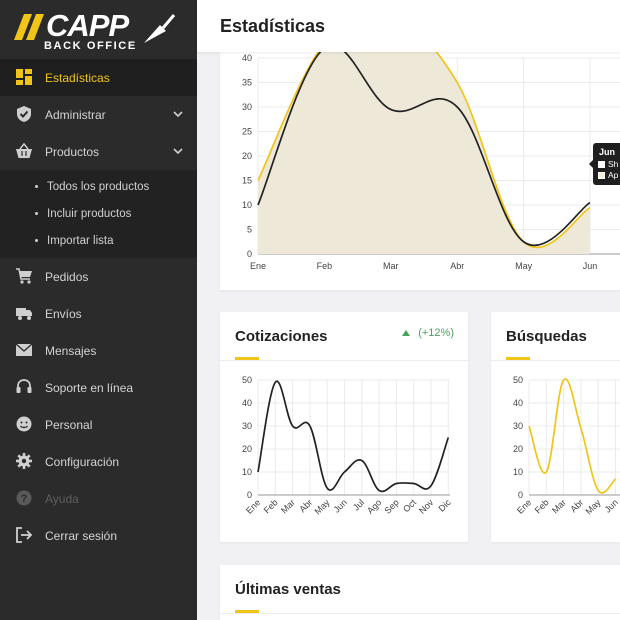 Image resolution: width=620 pixels, height=620 pixels. Describe the element at coordinates (340, 505) in the screenshot. I see `x-tick-label: Jun` at that location.